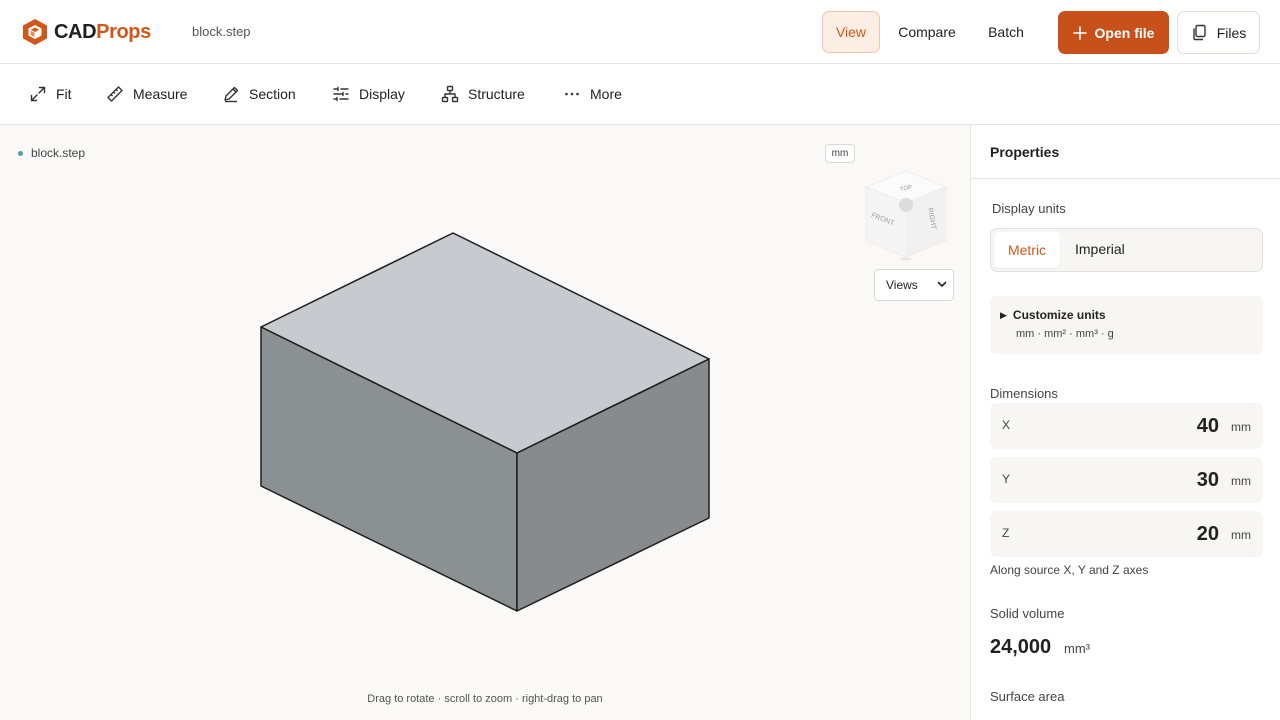  Describe the element at coordinates (1029, 208) in the screenshot. I see `display-units-label: Display units` at that location.